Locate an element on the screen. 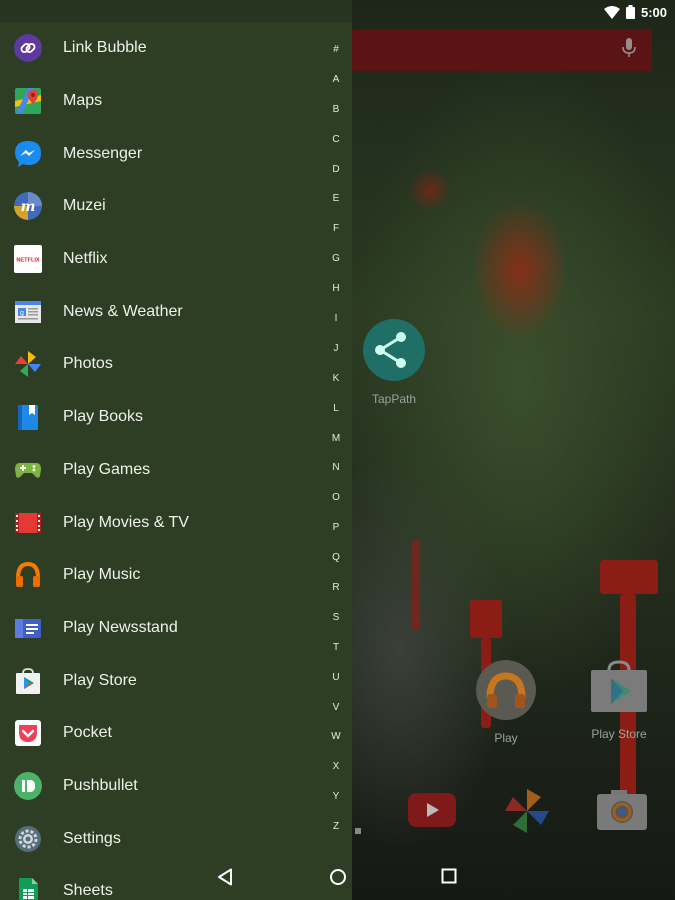 Image resolution: width=675 pixels, height=900 pixels. app-row-play-books: Play Books is located at coordinates (160, 417).